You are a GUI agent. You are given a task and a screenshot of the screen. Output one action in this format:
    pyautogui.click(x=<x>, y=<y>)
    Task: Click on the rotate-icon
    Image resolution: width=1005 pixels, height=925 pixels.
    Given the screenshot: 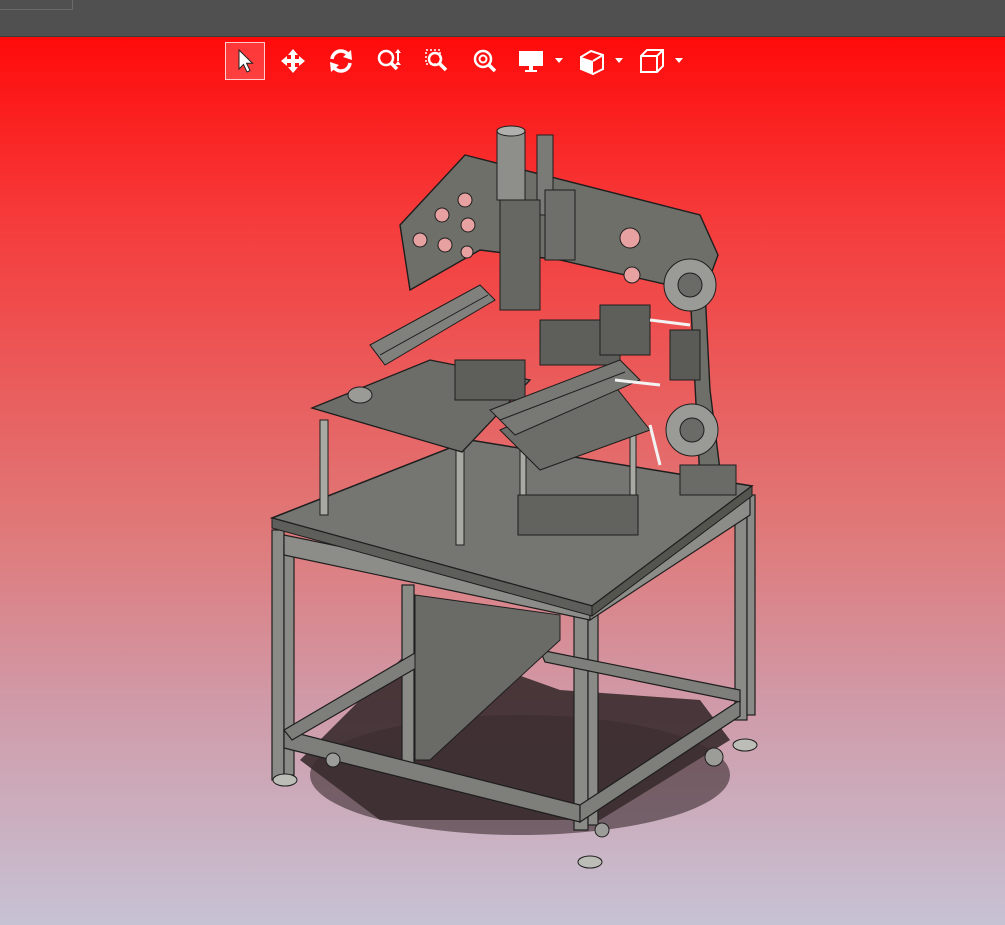 What is the action you would take?
    pyautogui.click(x=341, y=61)
    